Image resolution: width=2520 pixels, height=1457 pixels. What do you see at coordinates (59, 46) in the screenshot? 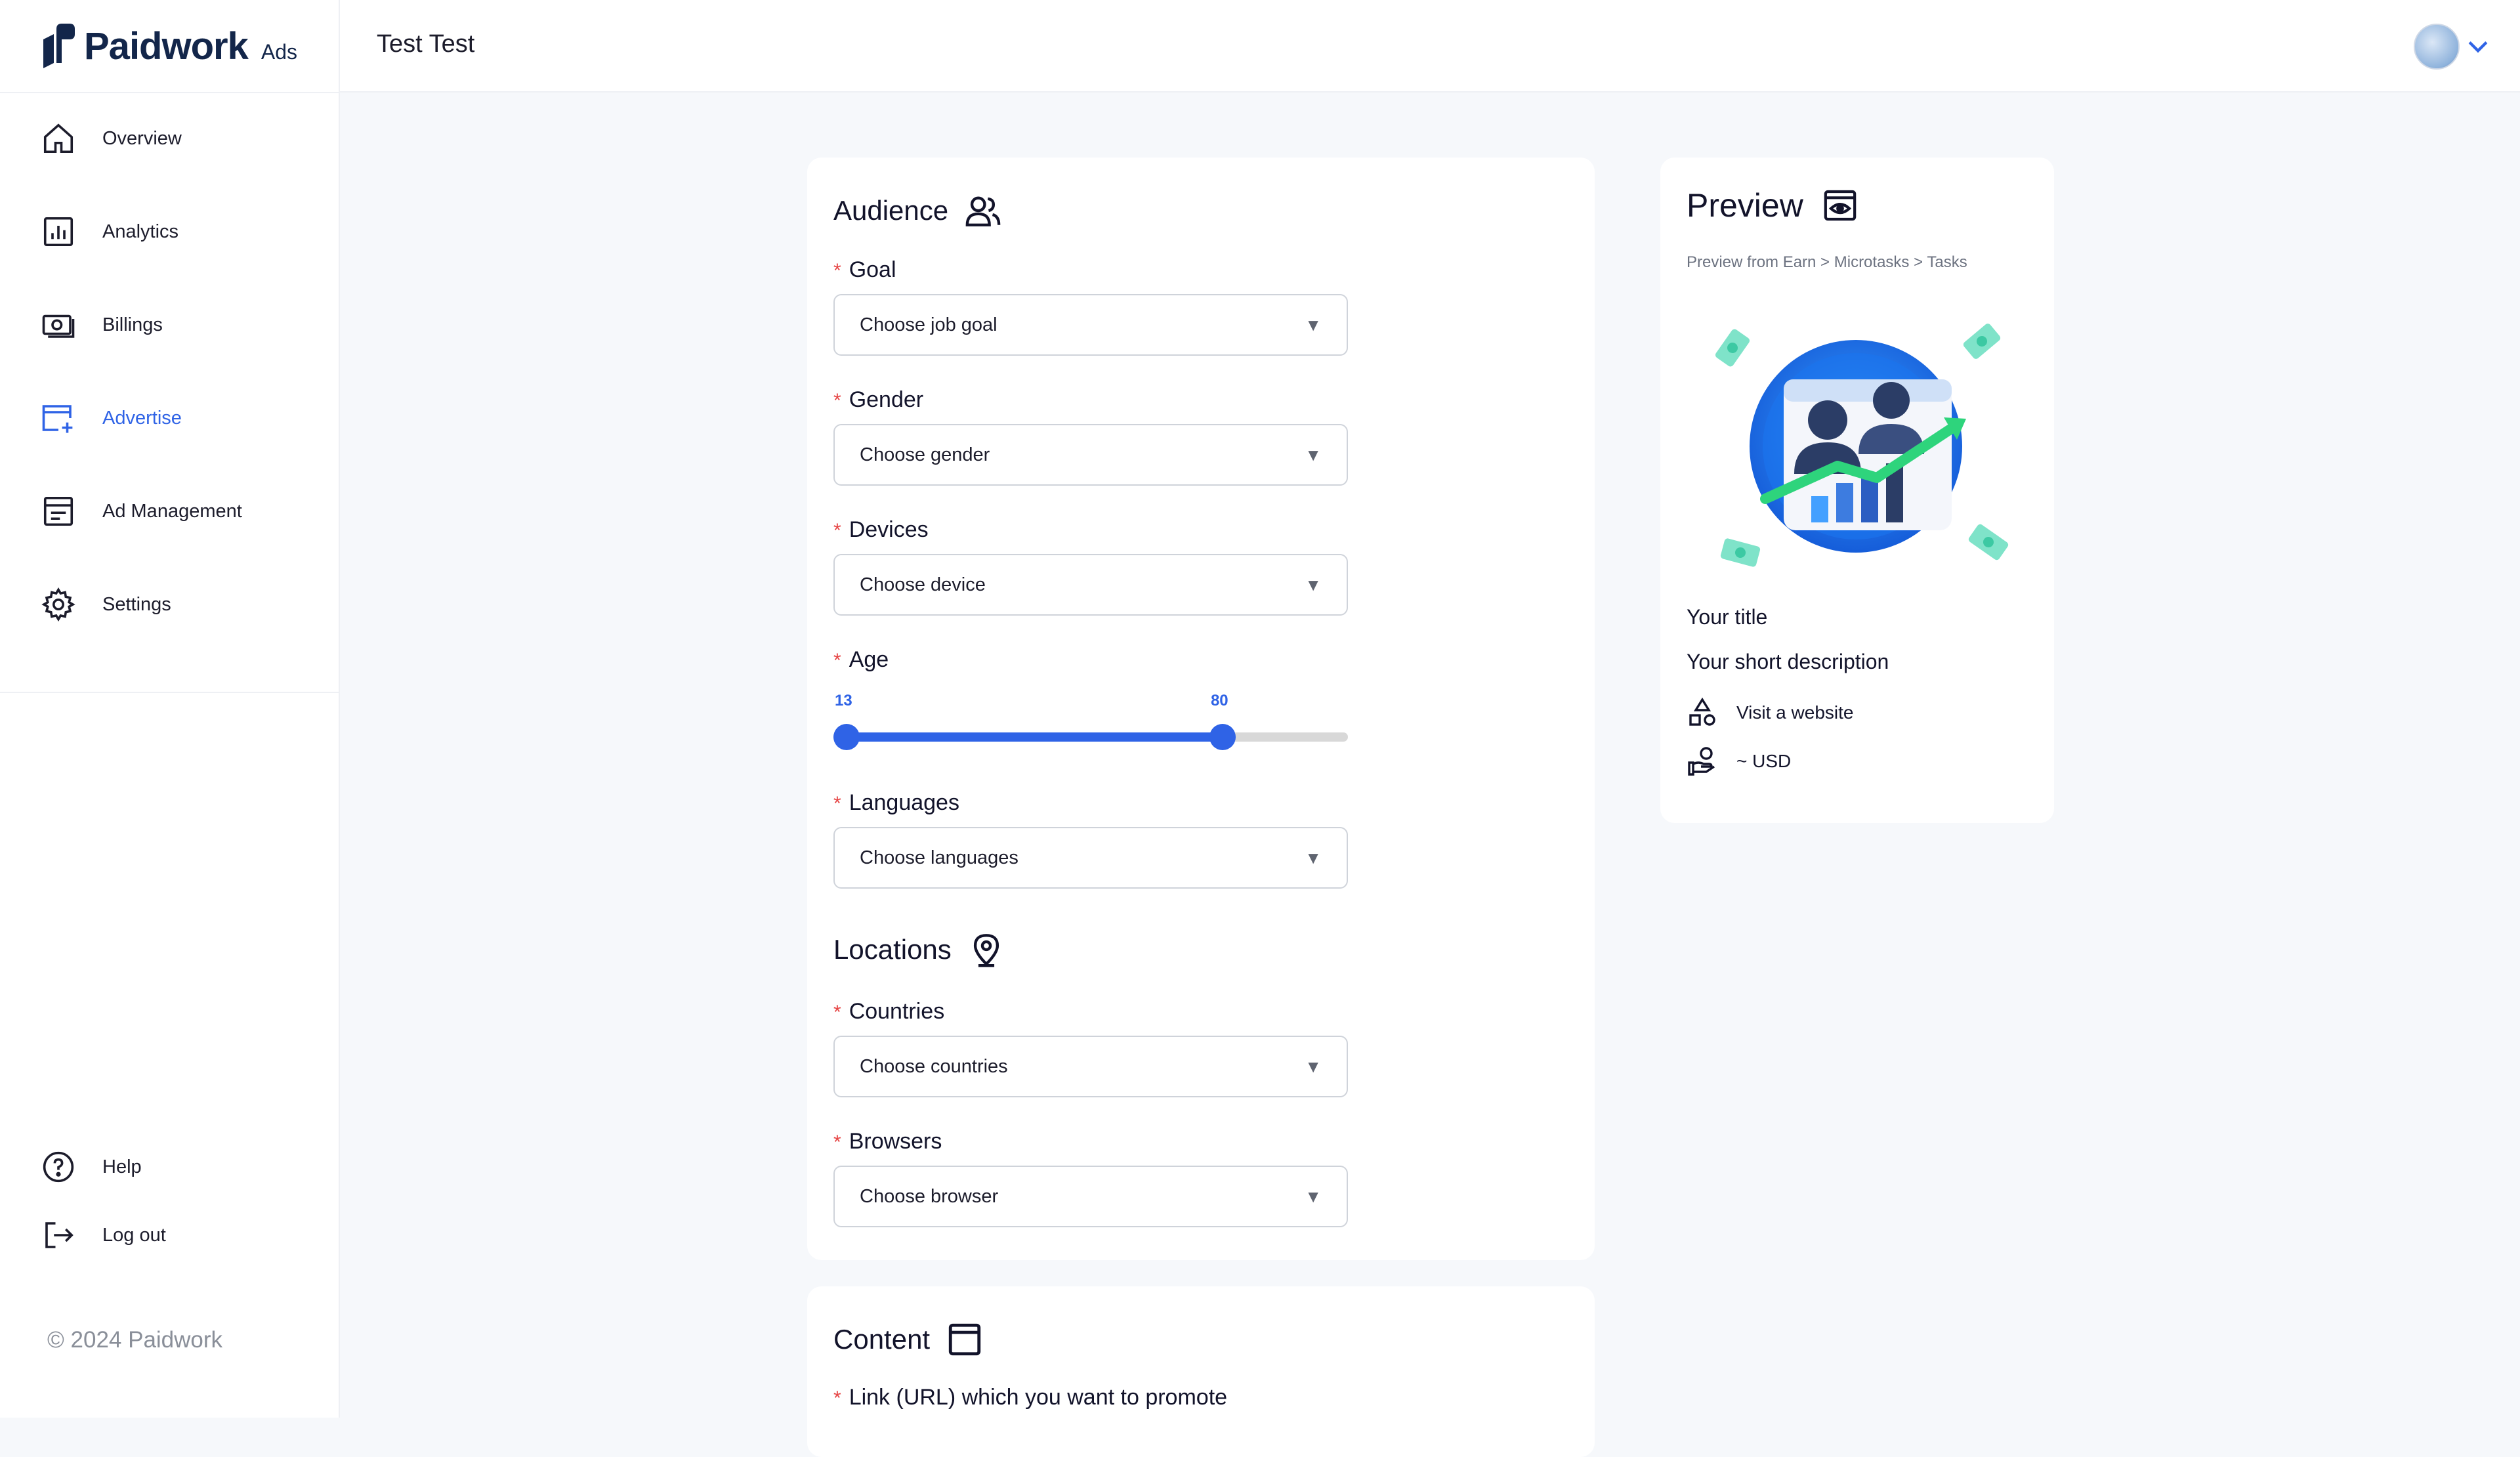
I see `paidwork-logo-icon` at bounding box center [59, 46].